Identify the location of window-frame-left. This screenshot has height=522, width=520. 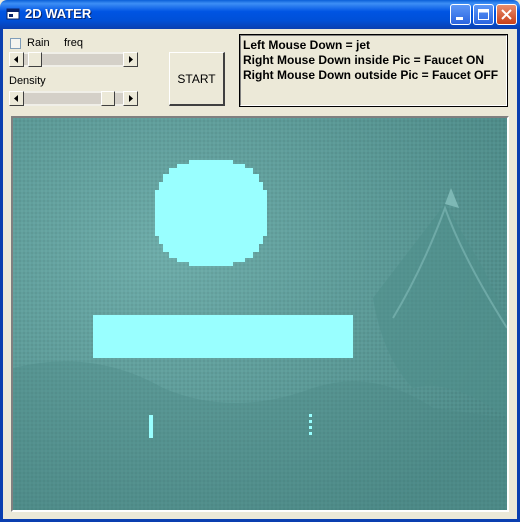
(1, 275).